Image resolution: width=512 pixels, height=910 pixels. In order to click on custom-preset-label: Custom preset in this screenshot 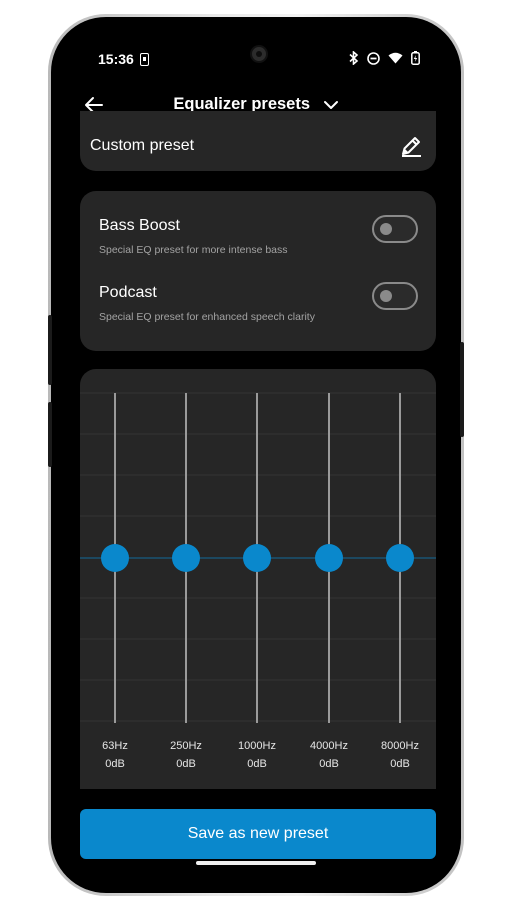, I will do `click(142, 145)`.